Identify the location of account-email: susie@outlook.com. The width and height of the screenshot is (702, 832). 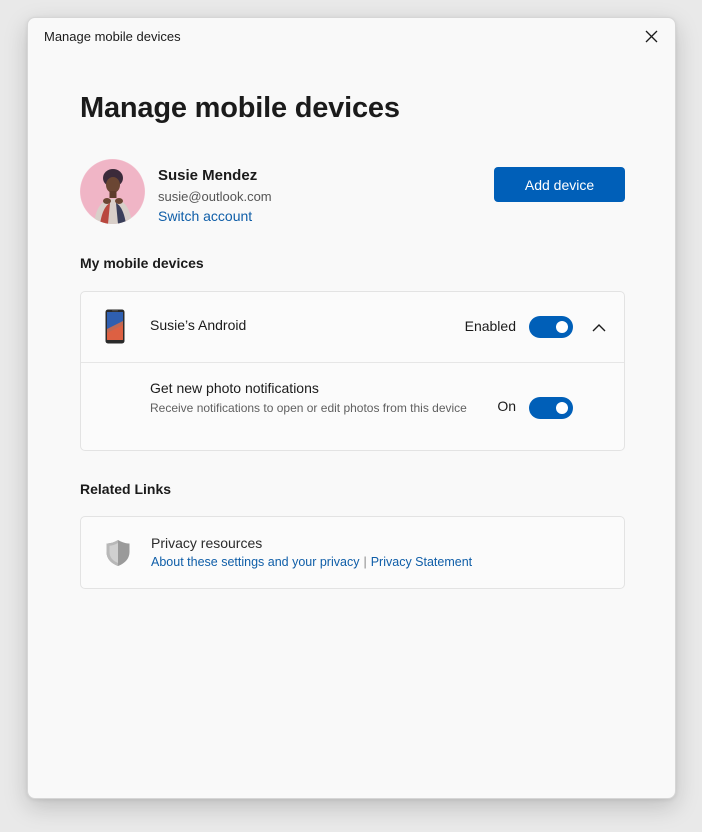
(215, 196).